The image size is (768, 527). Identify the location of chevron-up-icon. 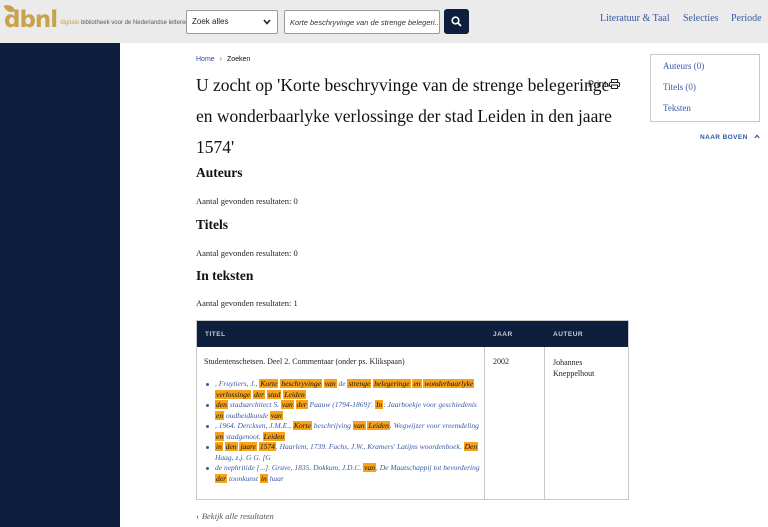
(757, 137).